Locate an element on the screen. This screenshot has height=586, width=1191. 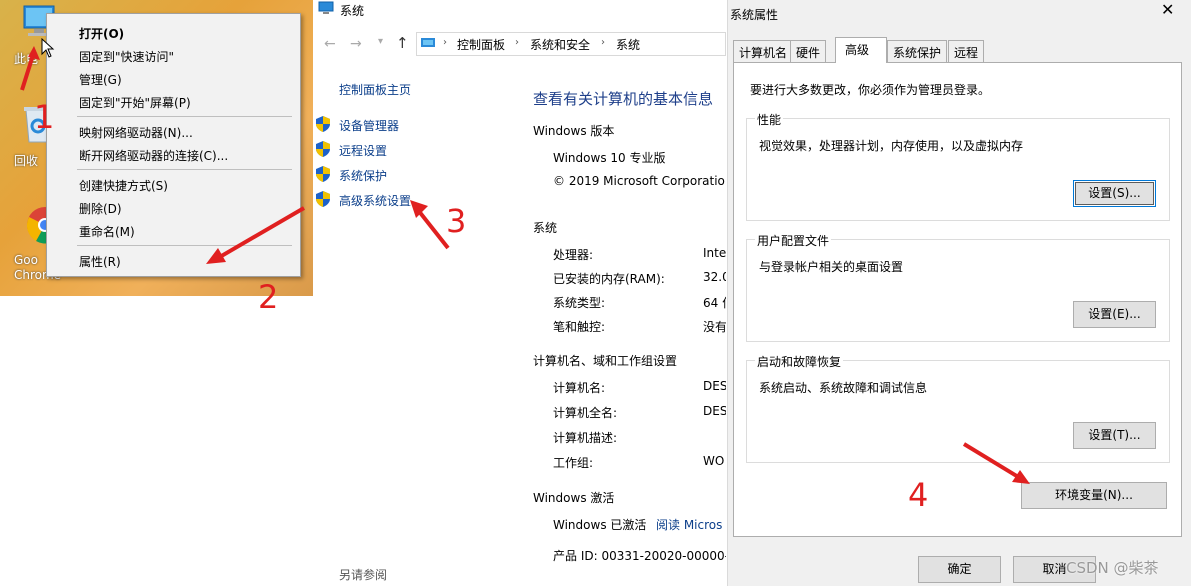
desktop-label-recycle: 回收 is located at coordinates (26, 161).